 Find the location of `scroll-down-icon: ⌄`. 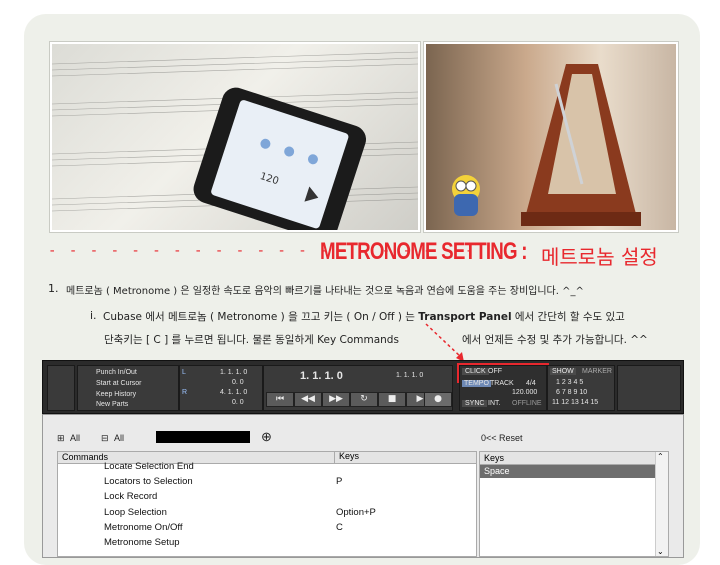

scroll-down-icon: ⌄ is located at coordinates (660, 551).